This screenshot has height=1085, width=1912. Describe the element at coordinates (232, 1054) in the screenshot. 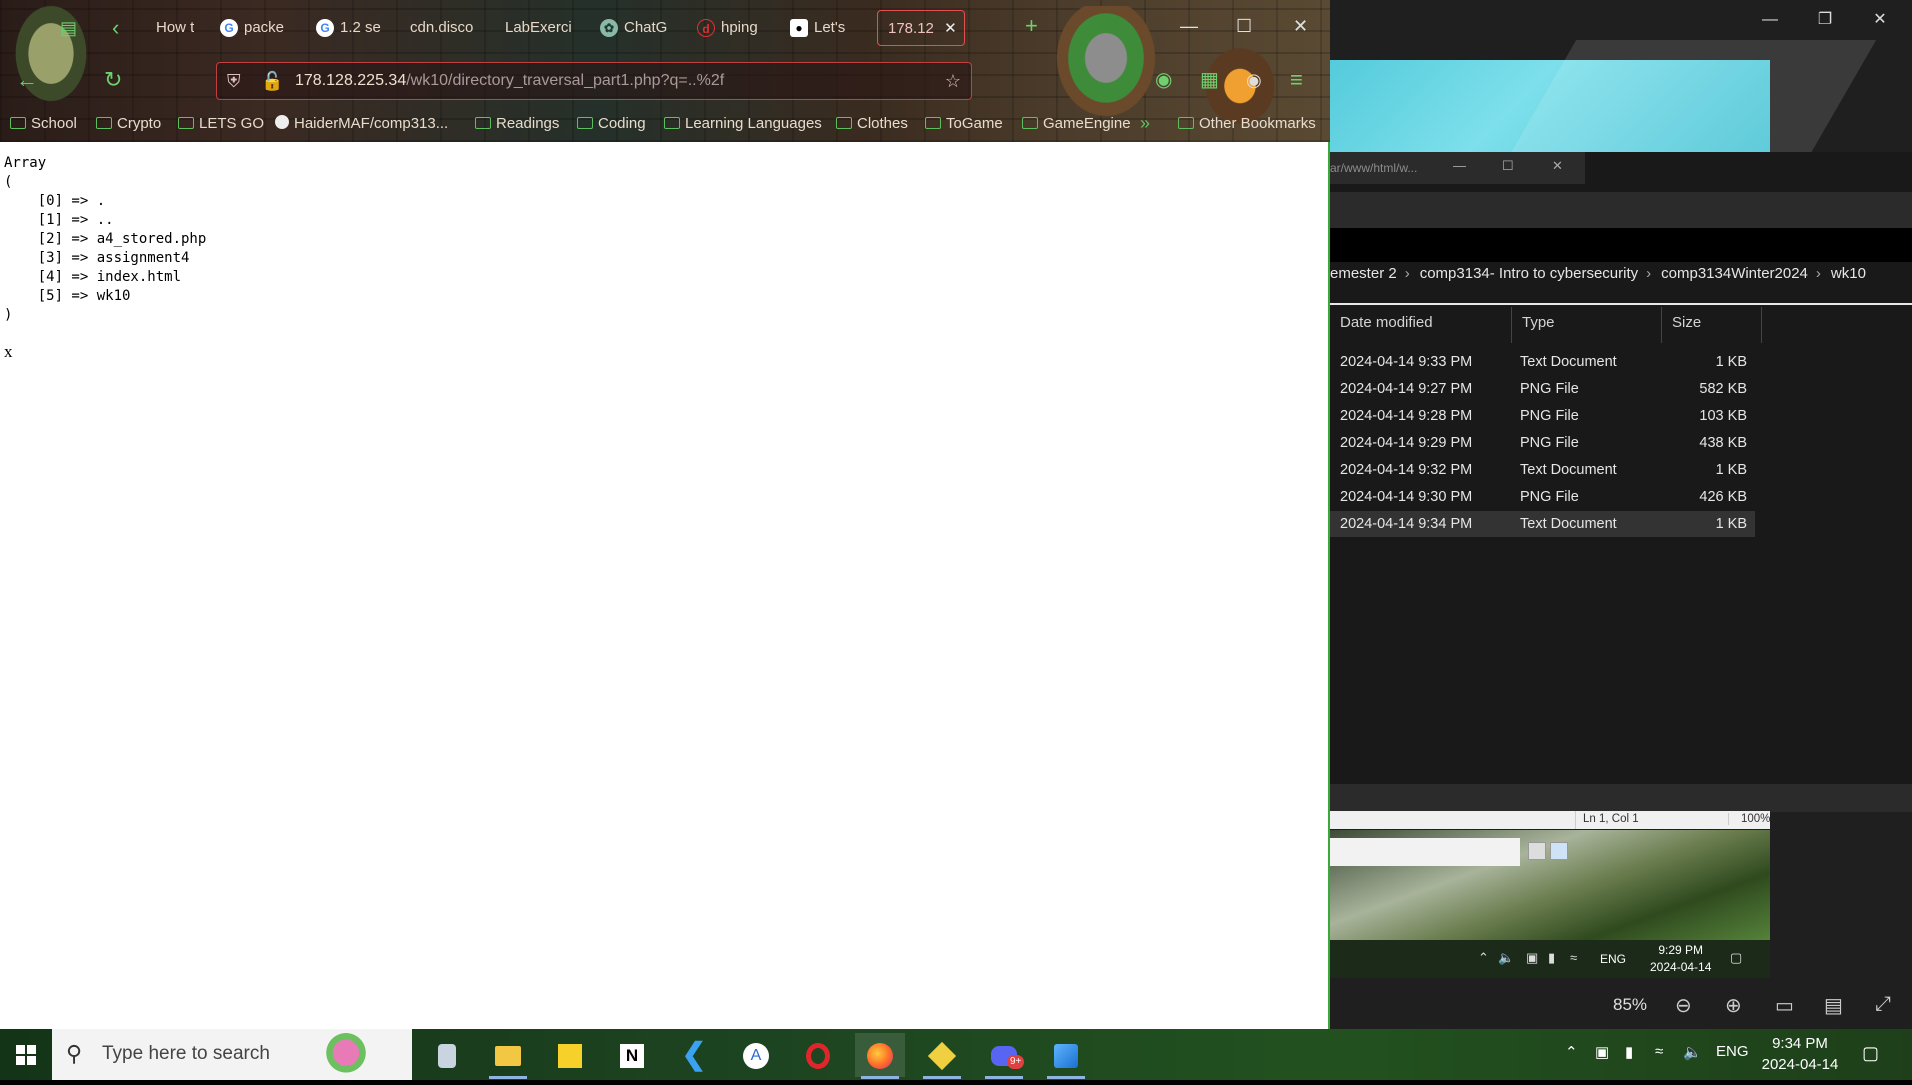

I see `search-box: ⚲ Type here to search` at that location.